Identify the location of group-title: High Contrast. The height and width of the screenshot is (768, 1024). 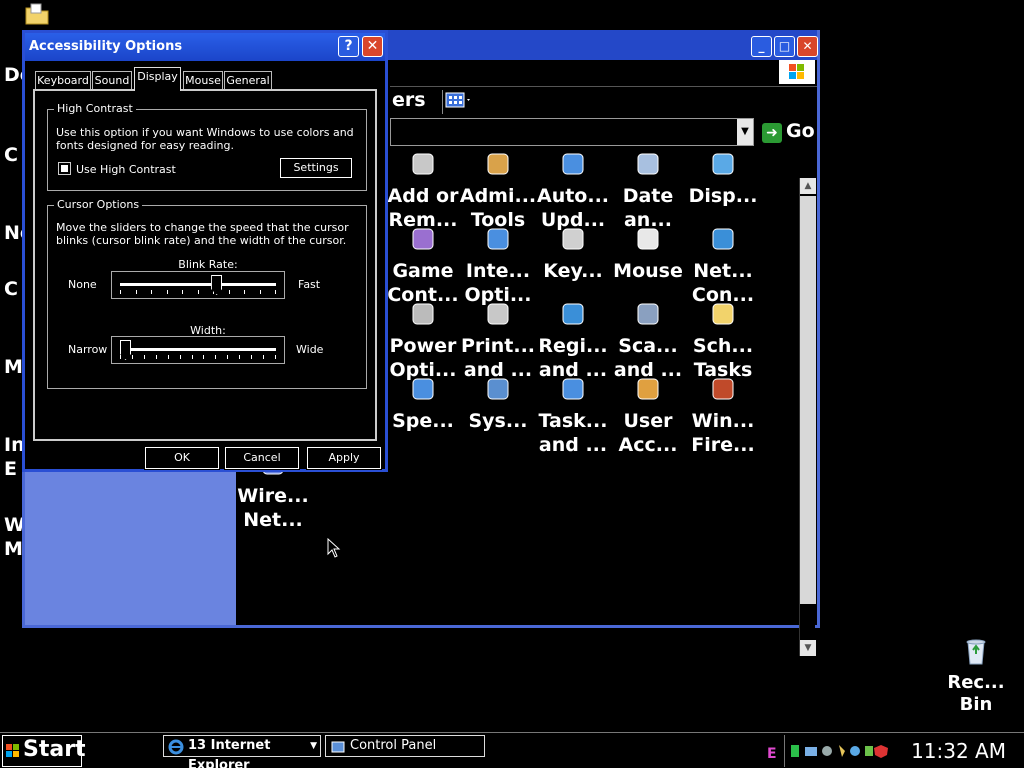
(95, 108).